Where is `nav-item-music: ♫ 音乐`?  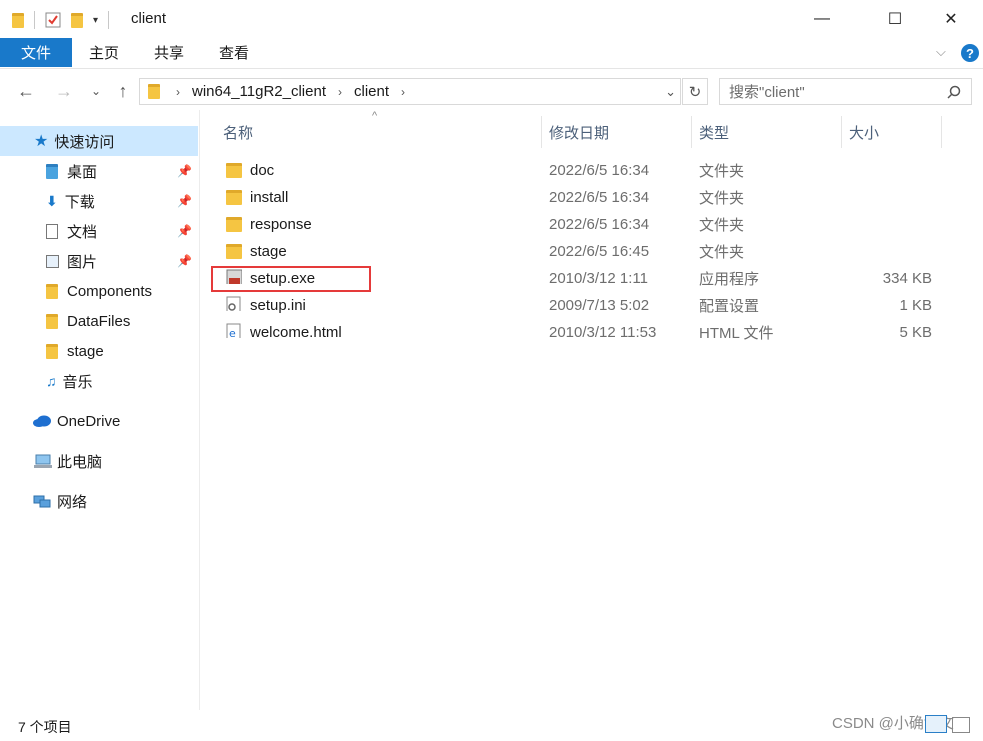 nav-item-music: ♫ 音乐 is located at coordinates (99, 381).